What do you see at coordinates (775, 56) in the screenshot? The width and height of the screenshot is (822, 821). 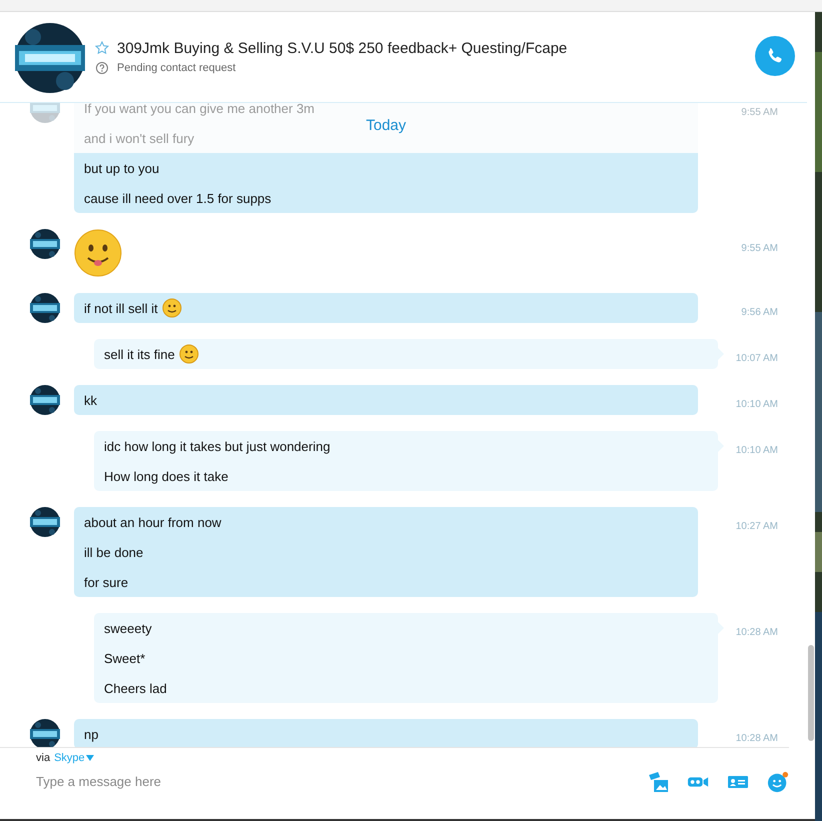 I see `call-button` at bounding box center [775, 56].